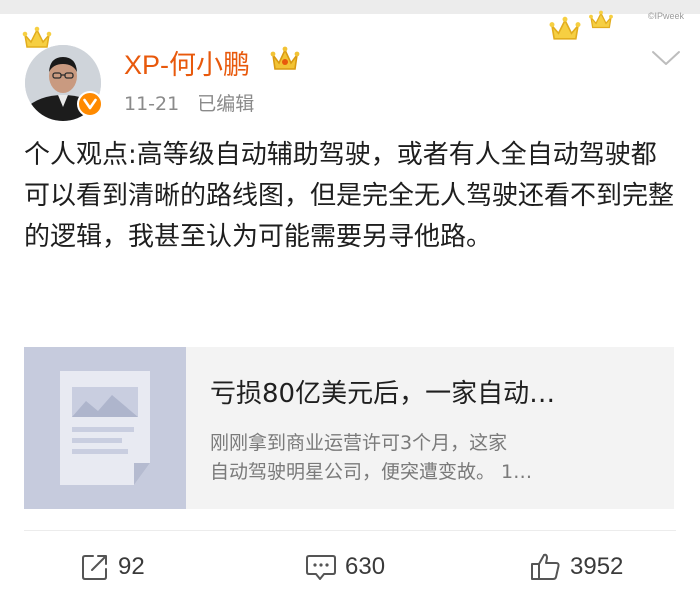  I want to click on like-button: 3952, so click(576, 567).